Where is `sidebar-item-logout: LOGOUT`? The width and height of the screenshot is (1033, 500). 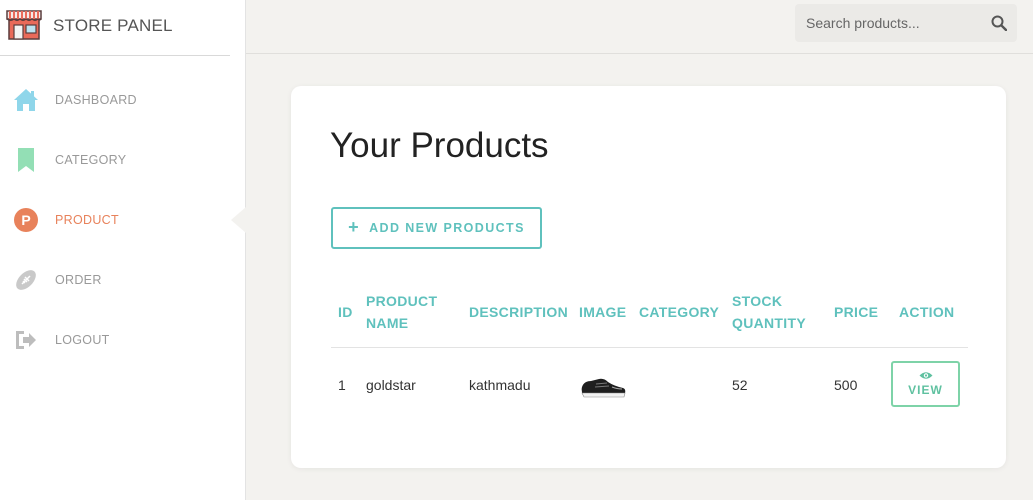
sidebar-item-logout: LOGOUT is located at coordinates (122, 340).